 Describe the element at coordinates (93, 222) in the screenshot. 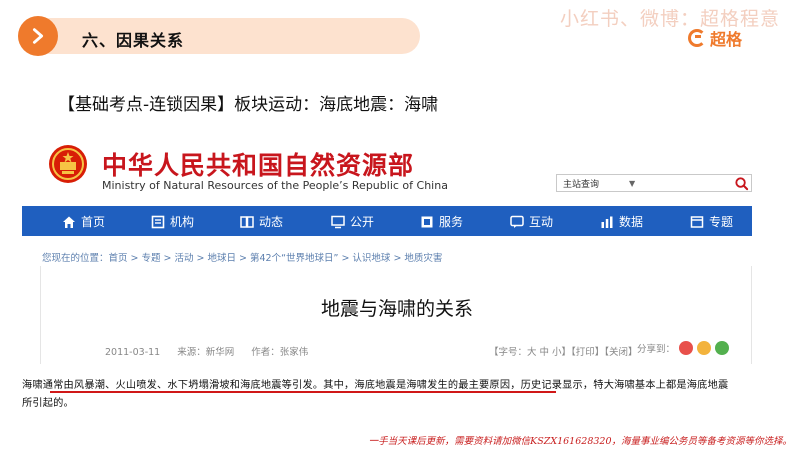

I see `nav-label: 首页` at that location.